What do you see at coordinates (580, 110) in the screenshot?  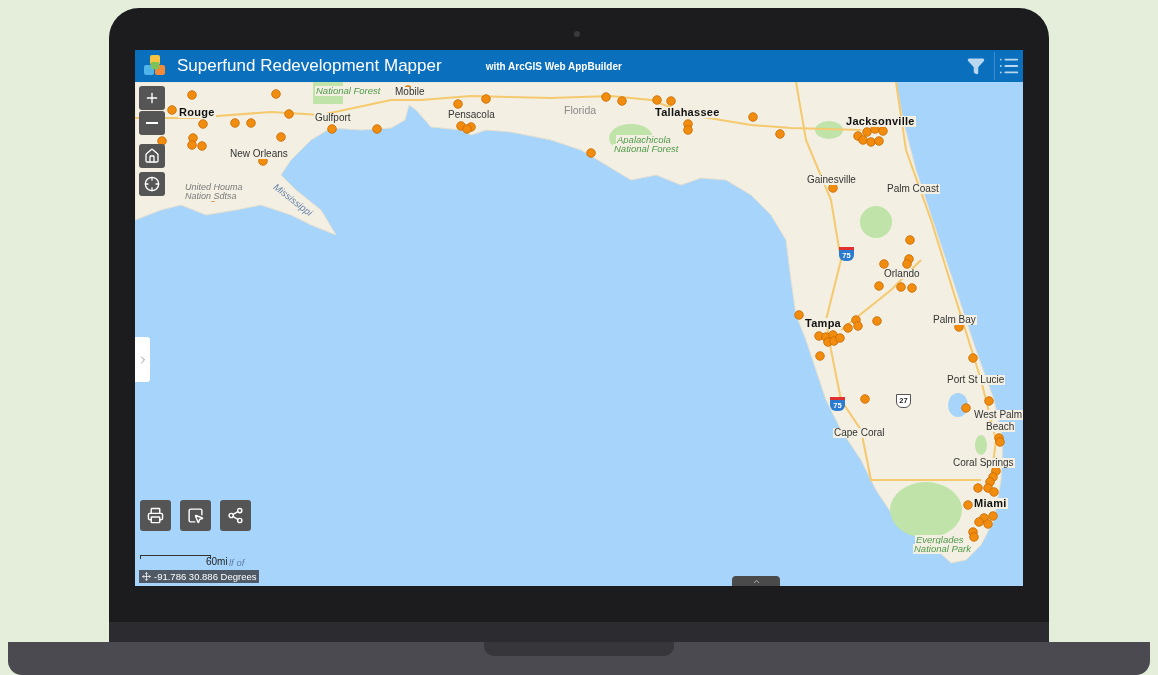 I see `map-label: Florida` at bounding box center [580, 110].